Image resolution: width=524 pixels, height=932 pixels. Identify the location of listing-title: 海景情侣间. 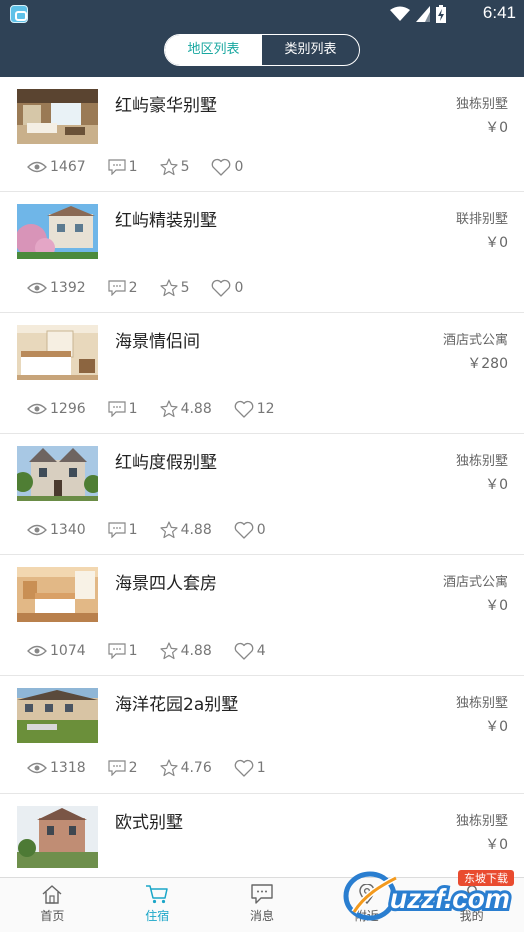
(157, 342).